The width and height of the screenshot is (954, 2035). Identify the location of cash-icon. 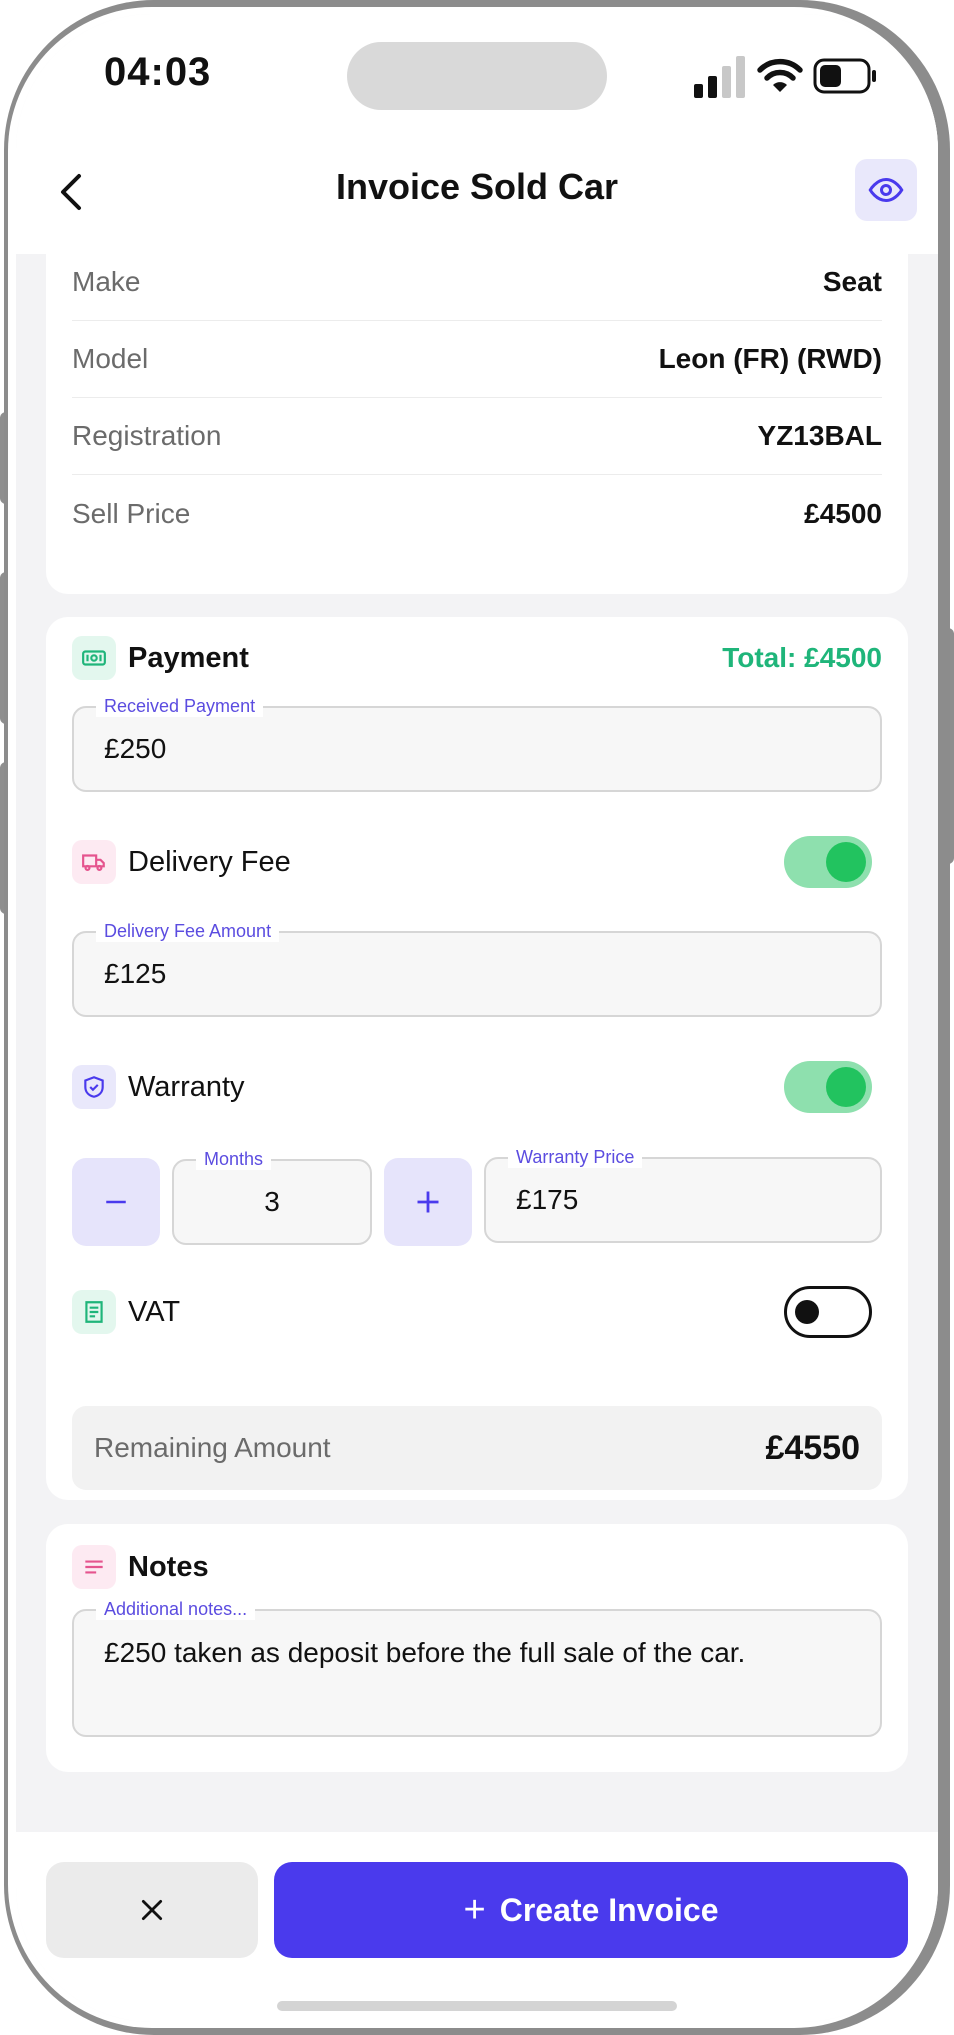
(94, 658).